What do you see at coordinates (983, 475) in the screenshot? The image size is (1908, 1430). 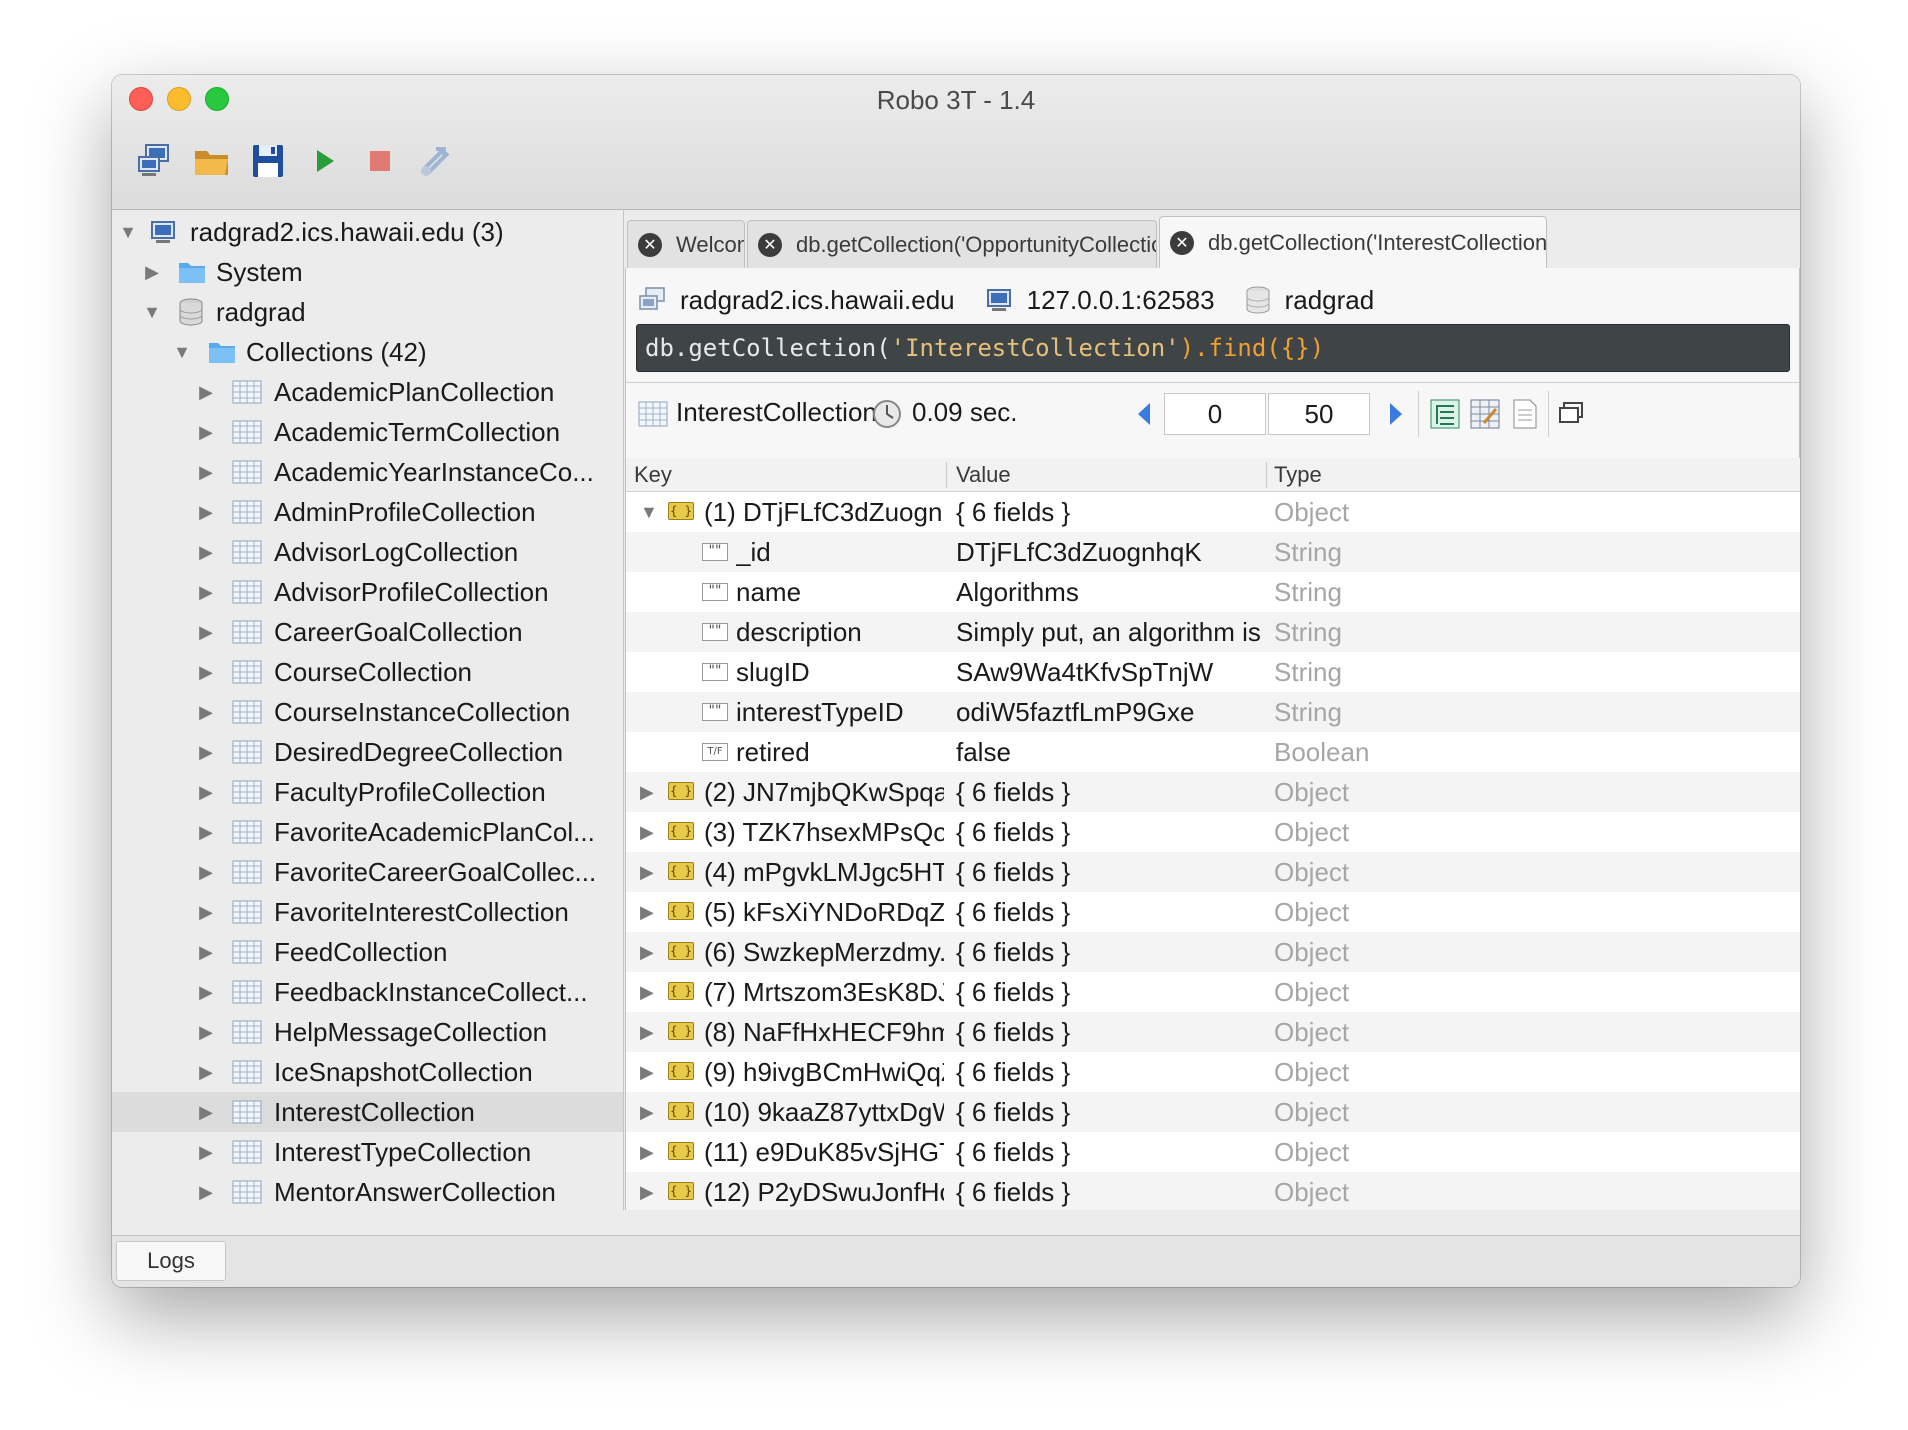 I see `header-value: Value` at bounding box center [983, 475].